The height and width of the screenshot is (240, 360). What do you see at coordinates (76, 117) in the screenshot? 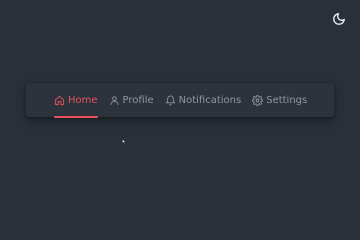
I see `active-tab-indicator` at bounding box center [76, 117].